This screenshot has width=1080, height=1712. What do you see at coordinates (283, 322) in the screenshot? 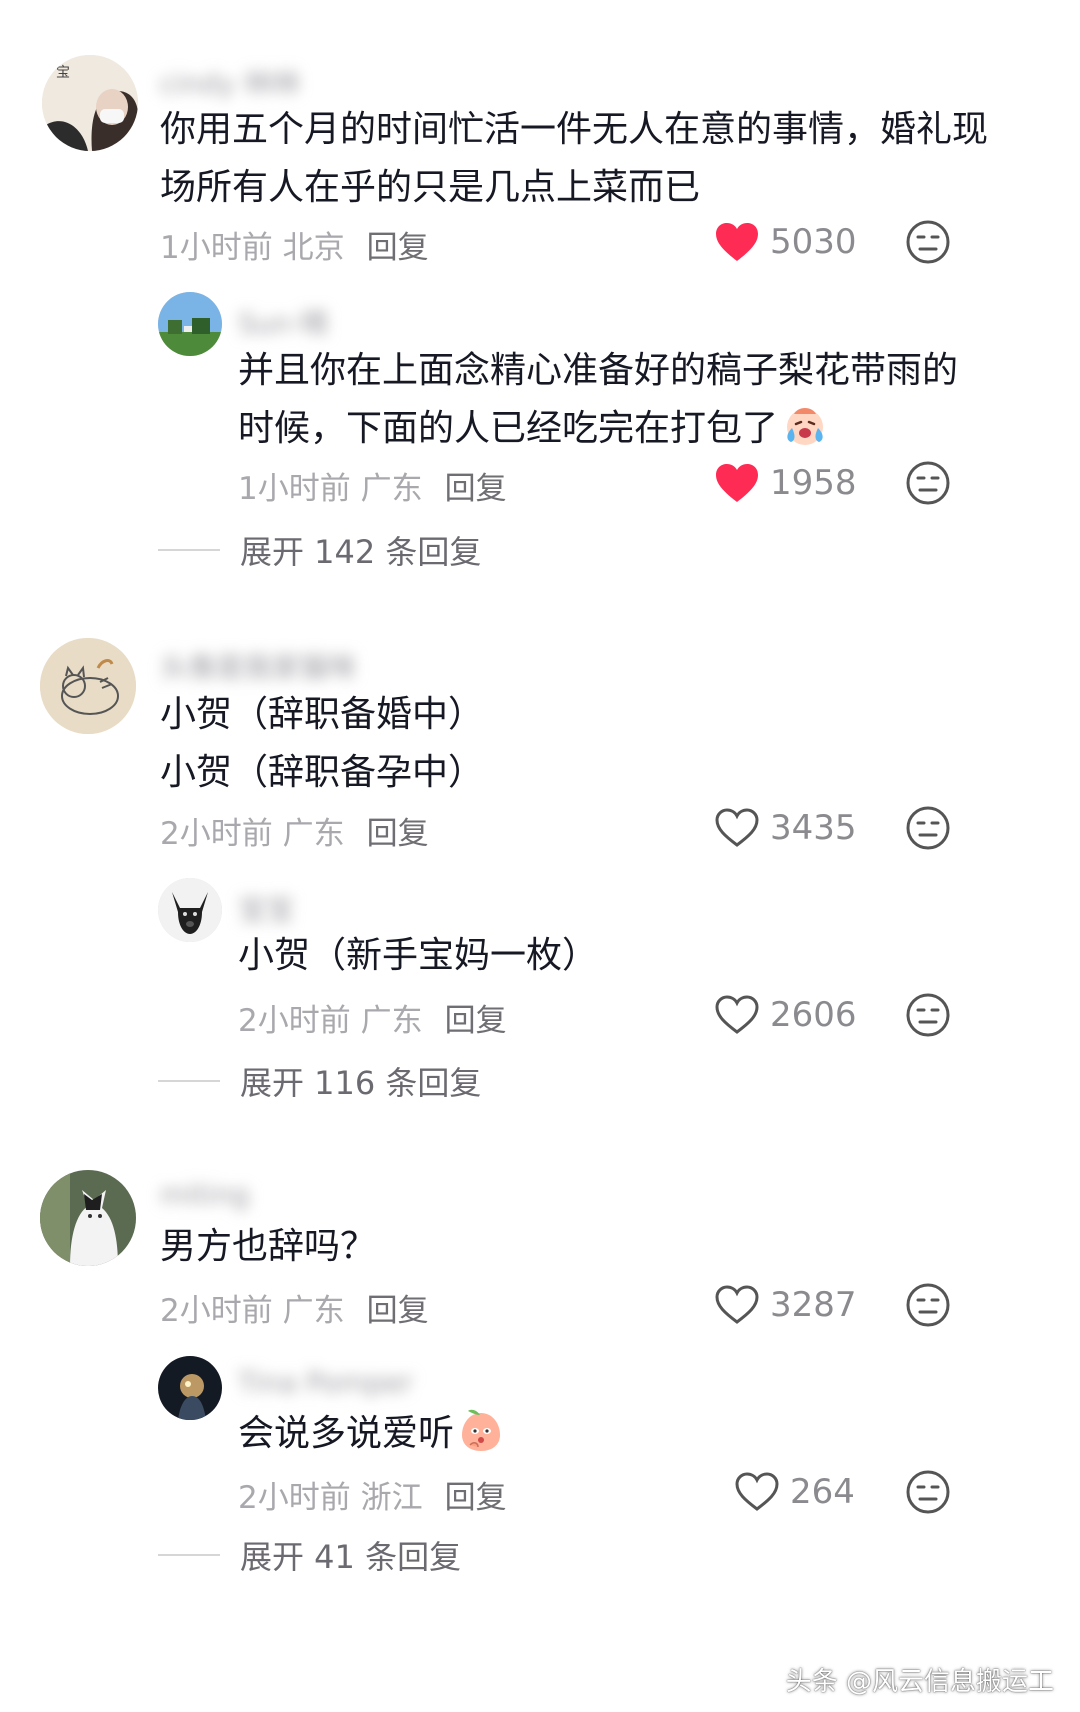
I see `reply-username: Sun·晴` at bounding box center [283, 322].